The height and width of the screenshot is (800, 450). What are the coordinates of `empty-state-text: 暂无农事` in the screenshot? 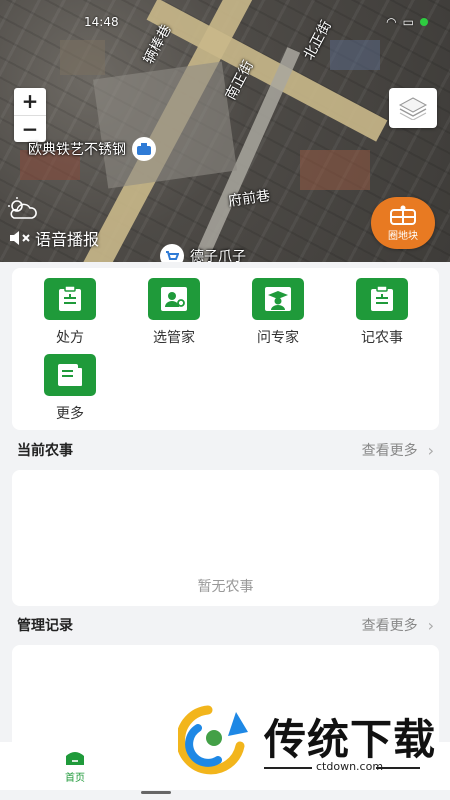 It's located at (225, 587).